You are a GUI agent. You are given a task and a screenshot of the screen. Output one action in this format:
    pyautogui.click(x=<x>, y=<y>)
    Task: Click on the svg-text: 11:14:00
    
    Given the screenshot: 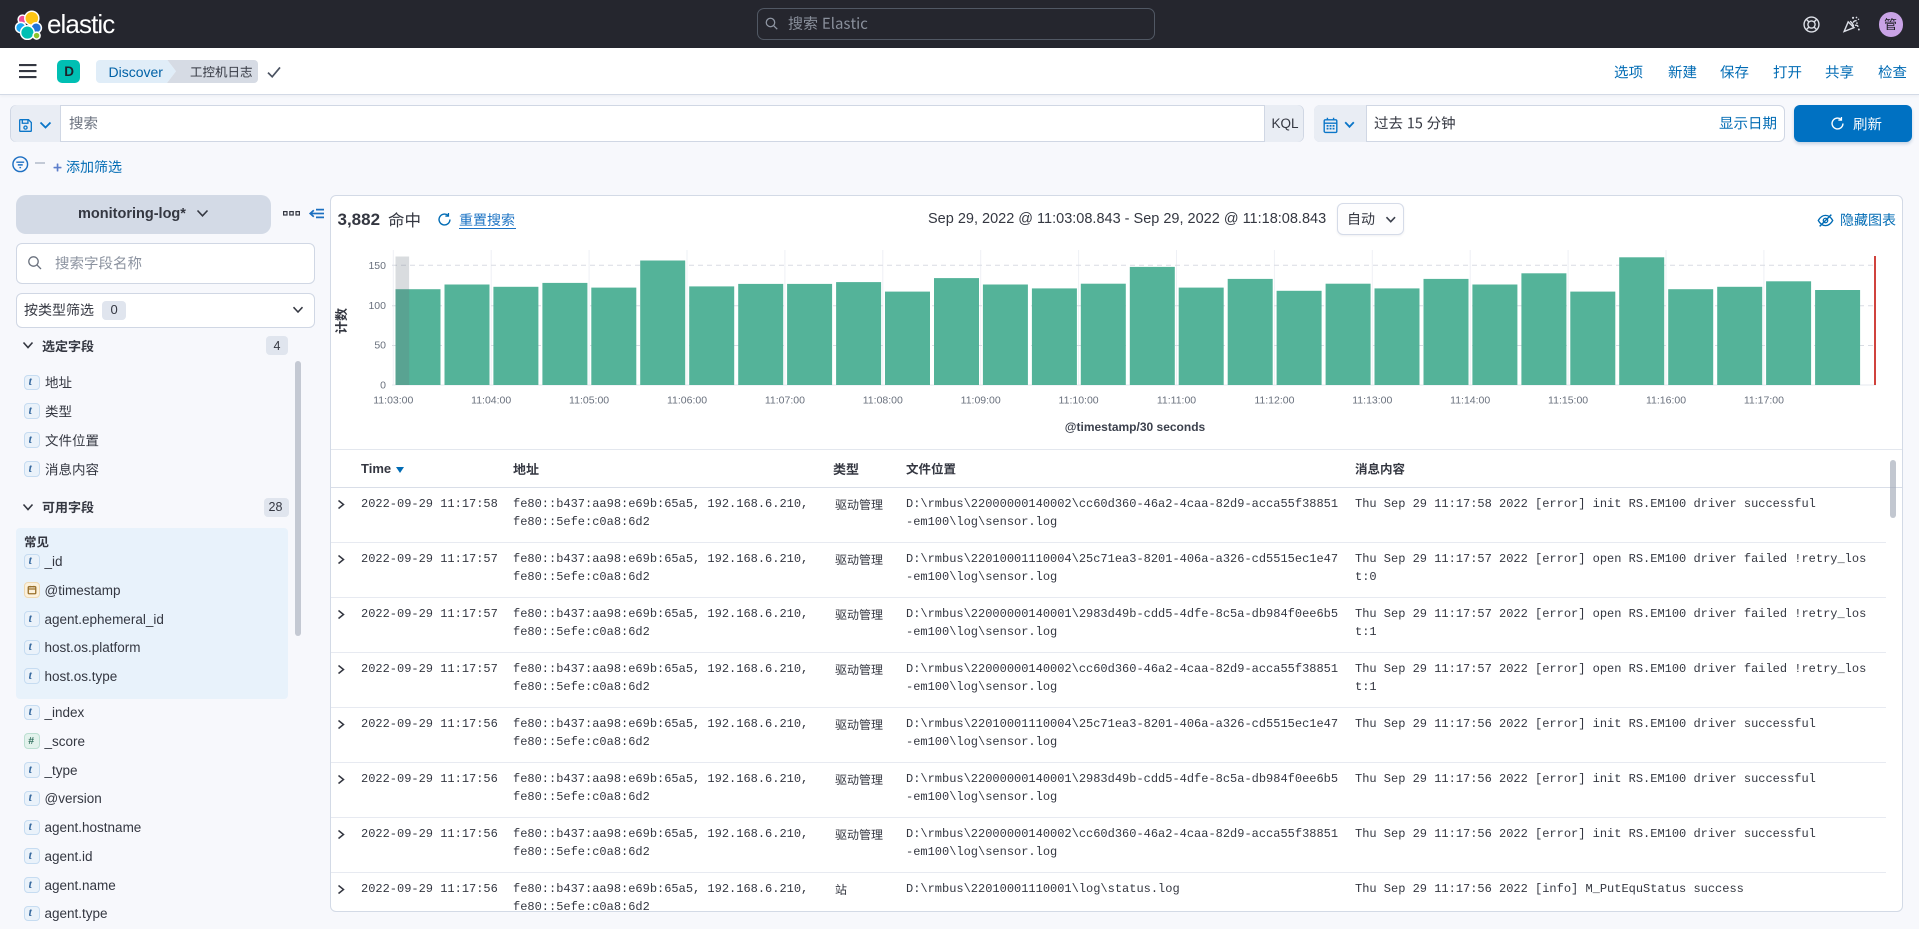 What is the action you would take?
    pyautogui.click(x=1470, y=401)
    